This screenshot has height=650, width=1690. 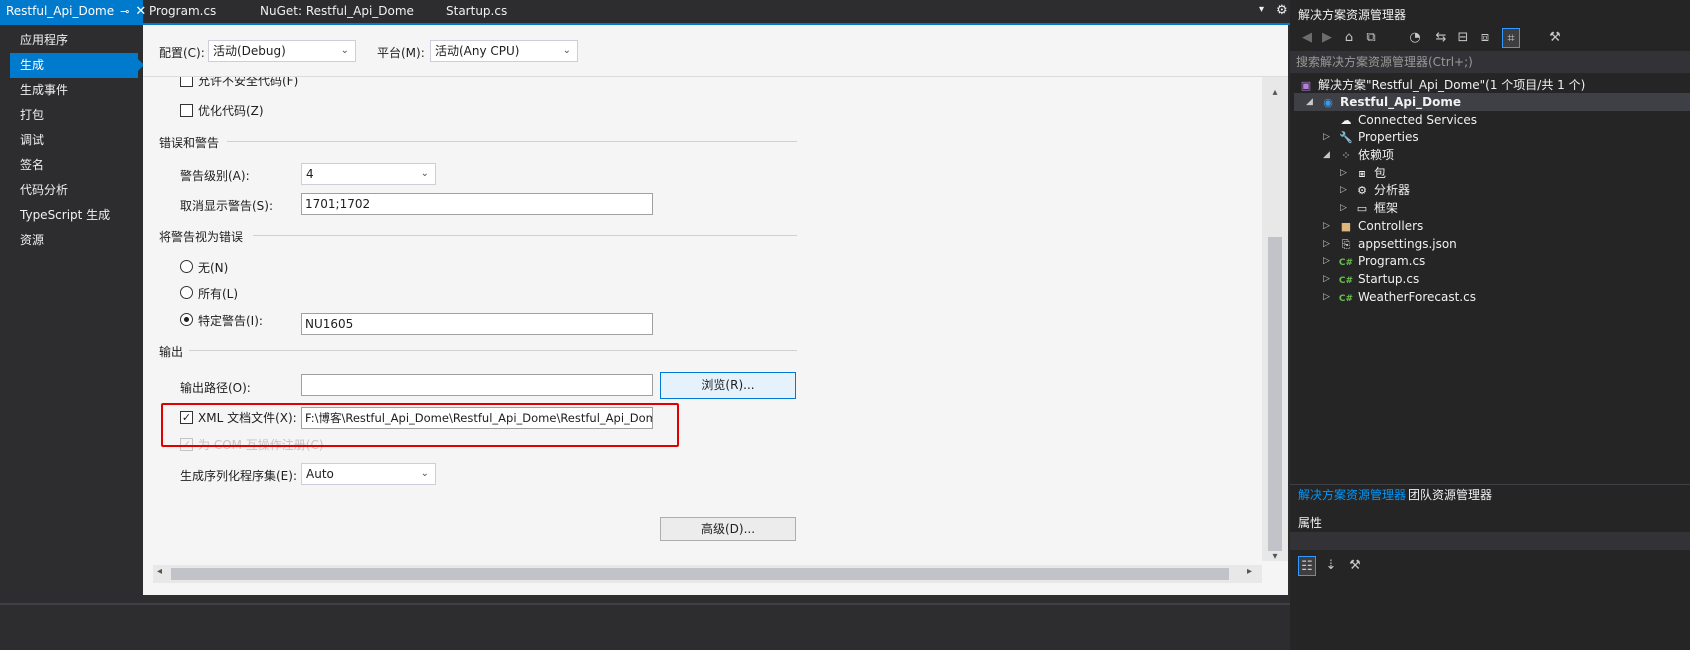 What do you see at coordinates (1417, 297) in the screenshot?
I see `tree-label: WeatherForecast.cs` at bounding box center [1417, 297].